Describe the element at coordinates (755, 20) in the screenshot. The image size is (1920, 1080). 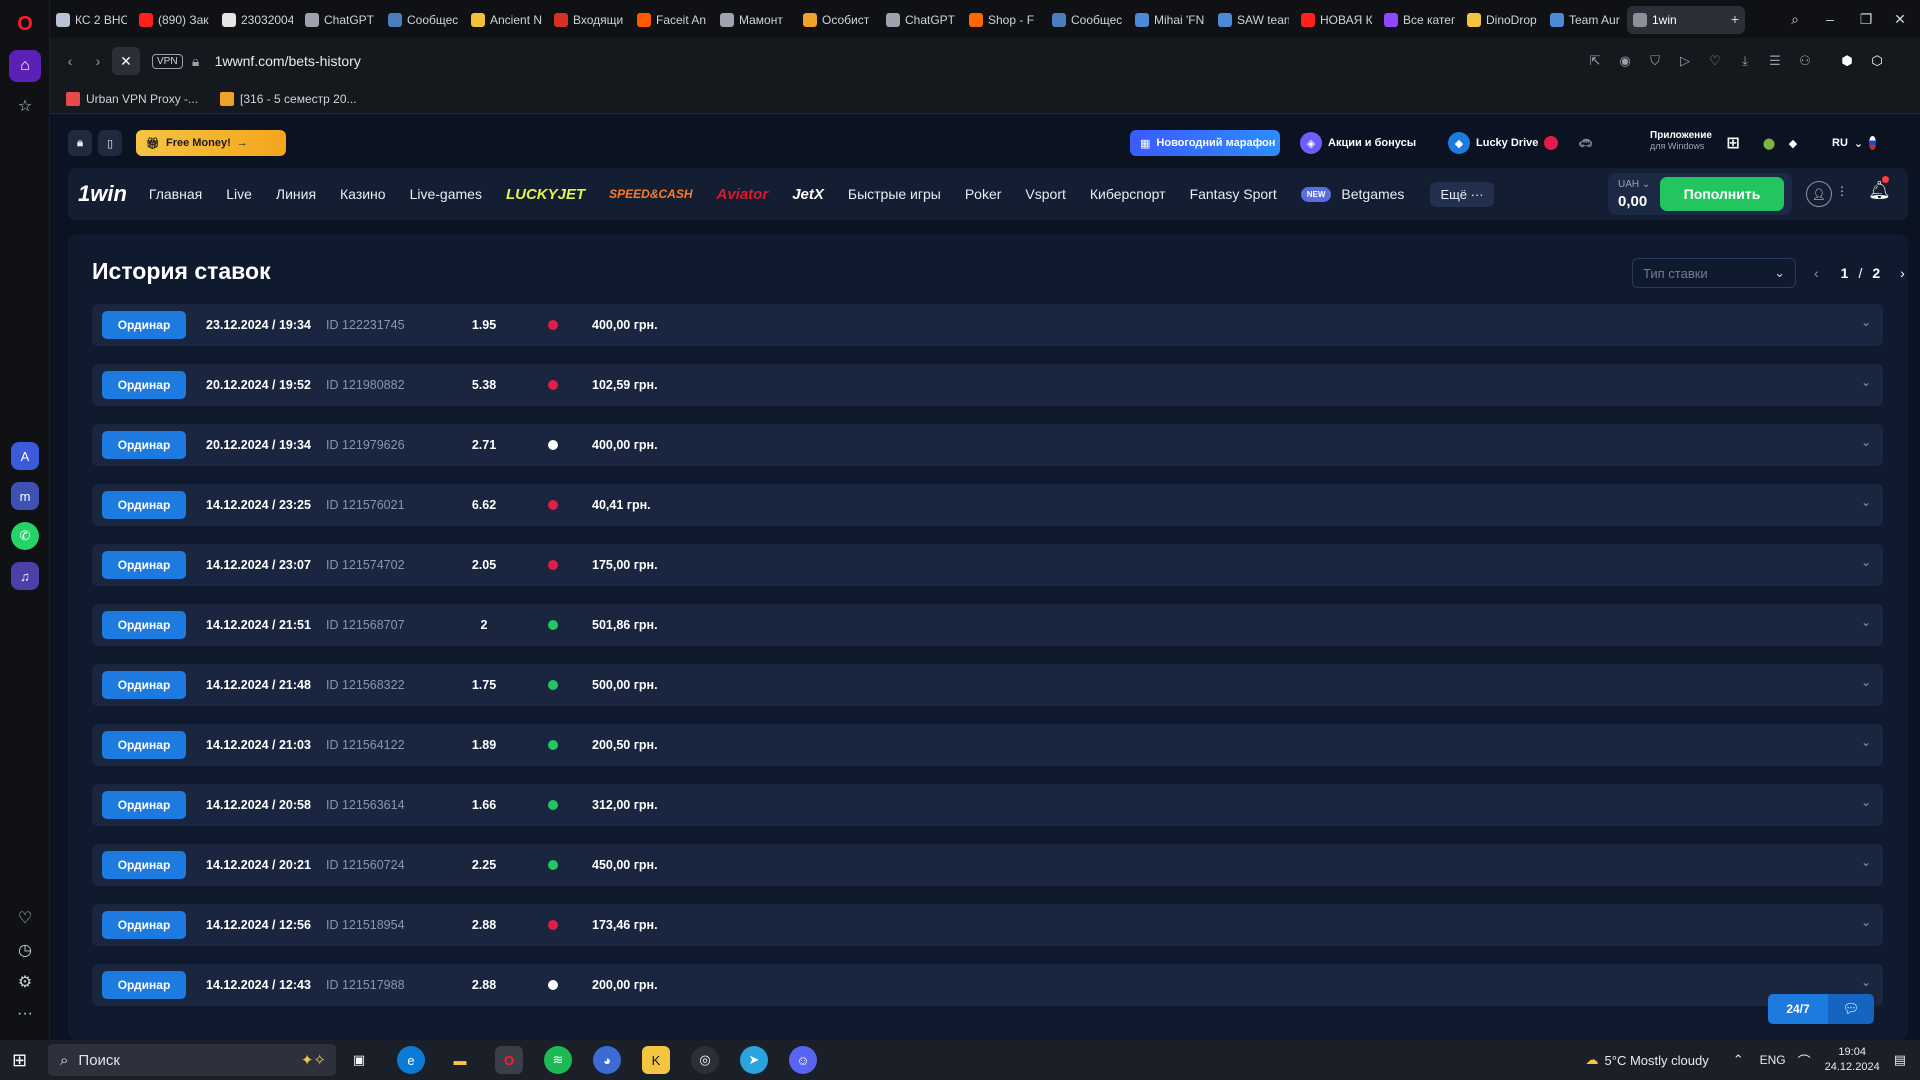
I see `browser-tab: Мамонт` at that location.